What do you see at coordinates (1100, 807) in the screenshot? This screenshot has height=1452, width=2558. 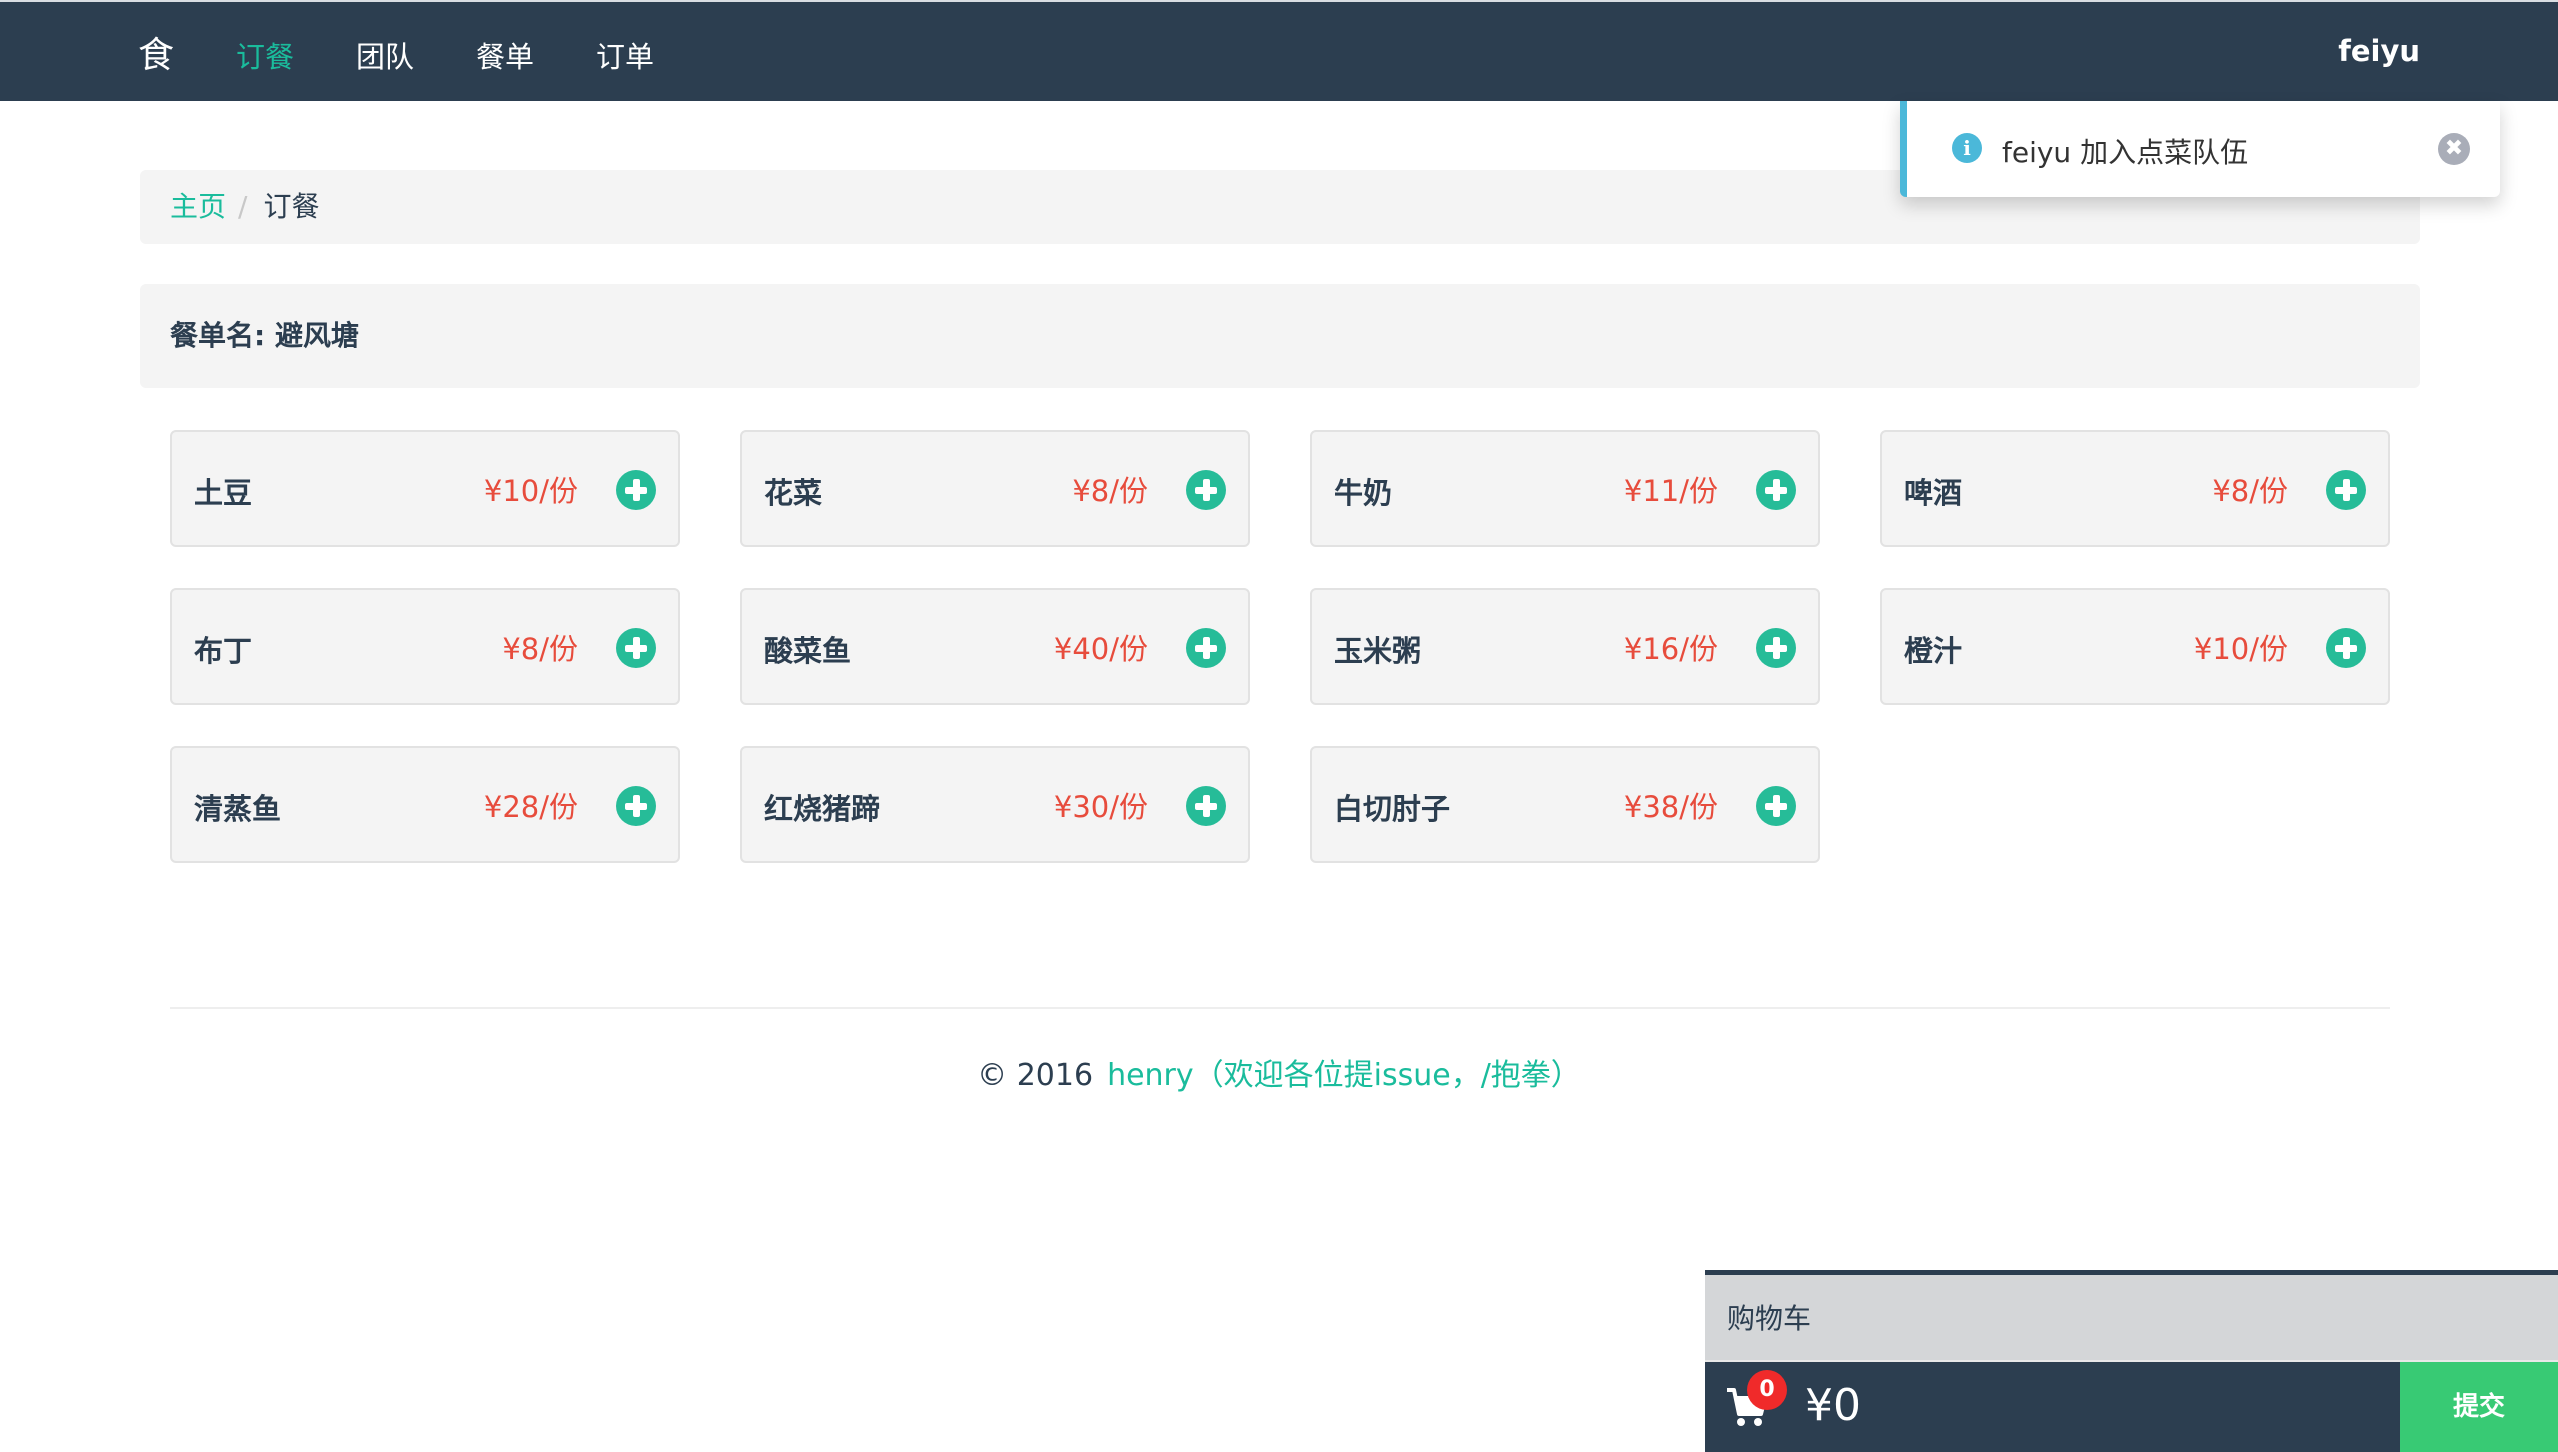 I see `dish-price: ¥30/份` at bounding box center [1100, 807].